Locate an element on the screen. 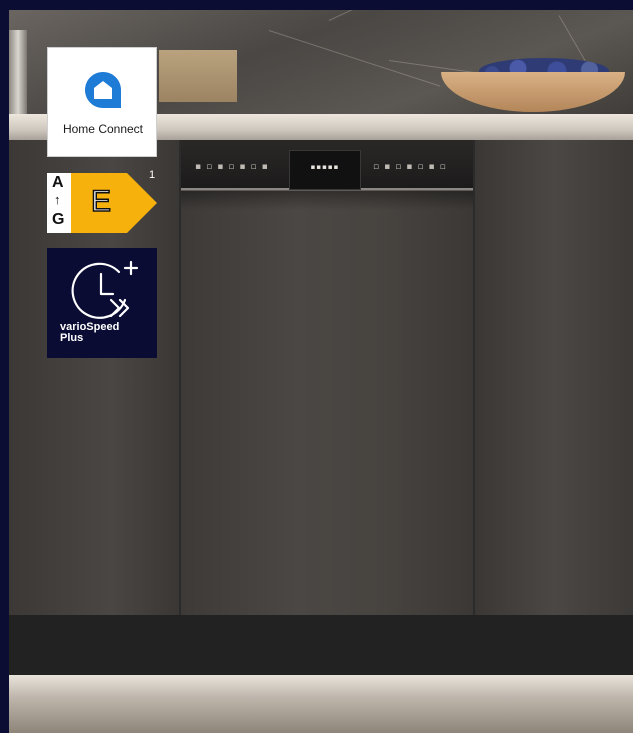 This screenshot has width=633, height=733. home-connect-icon is located at coordinates (103, 90).